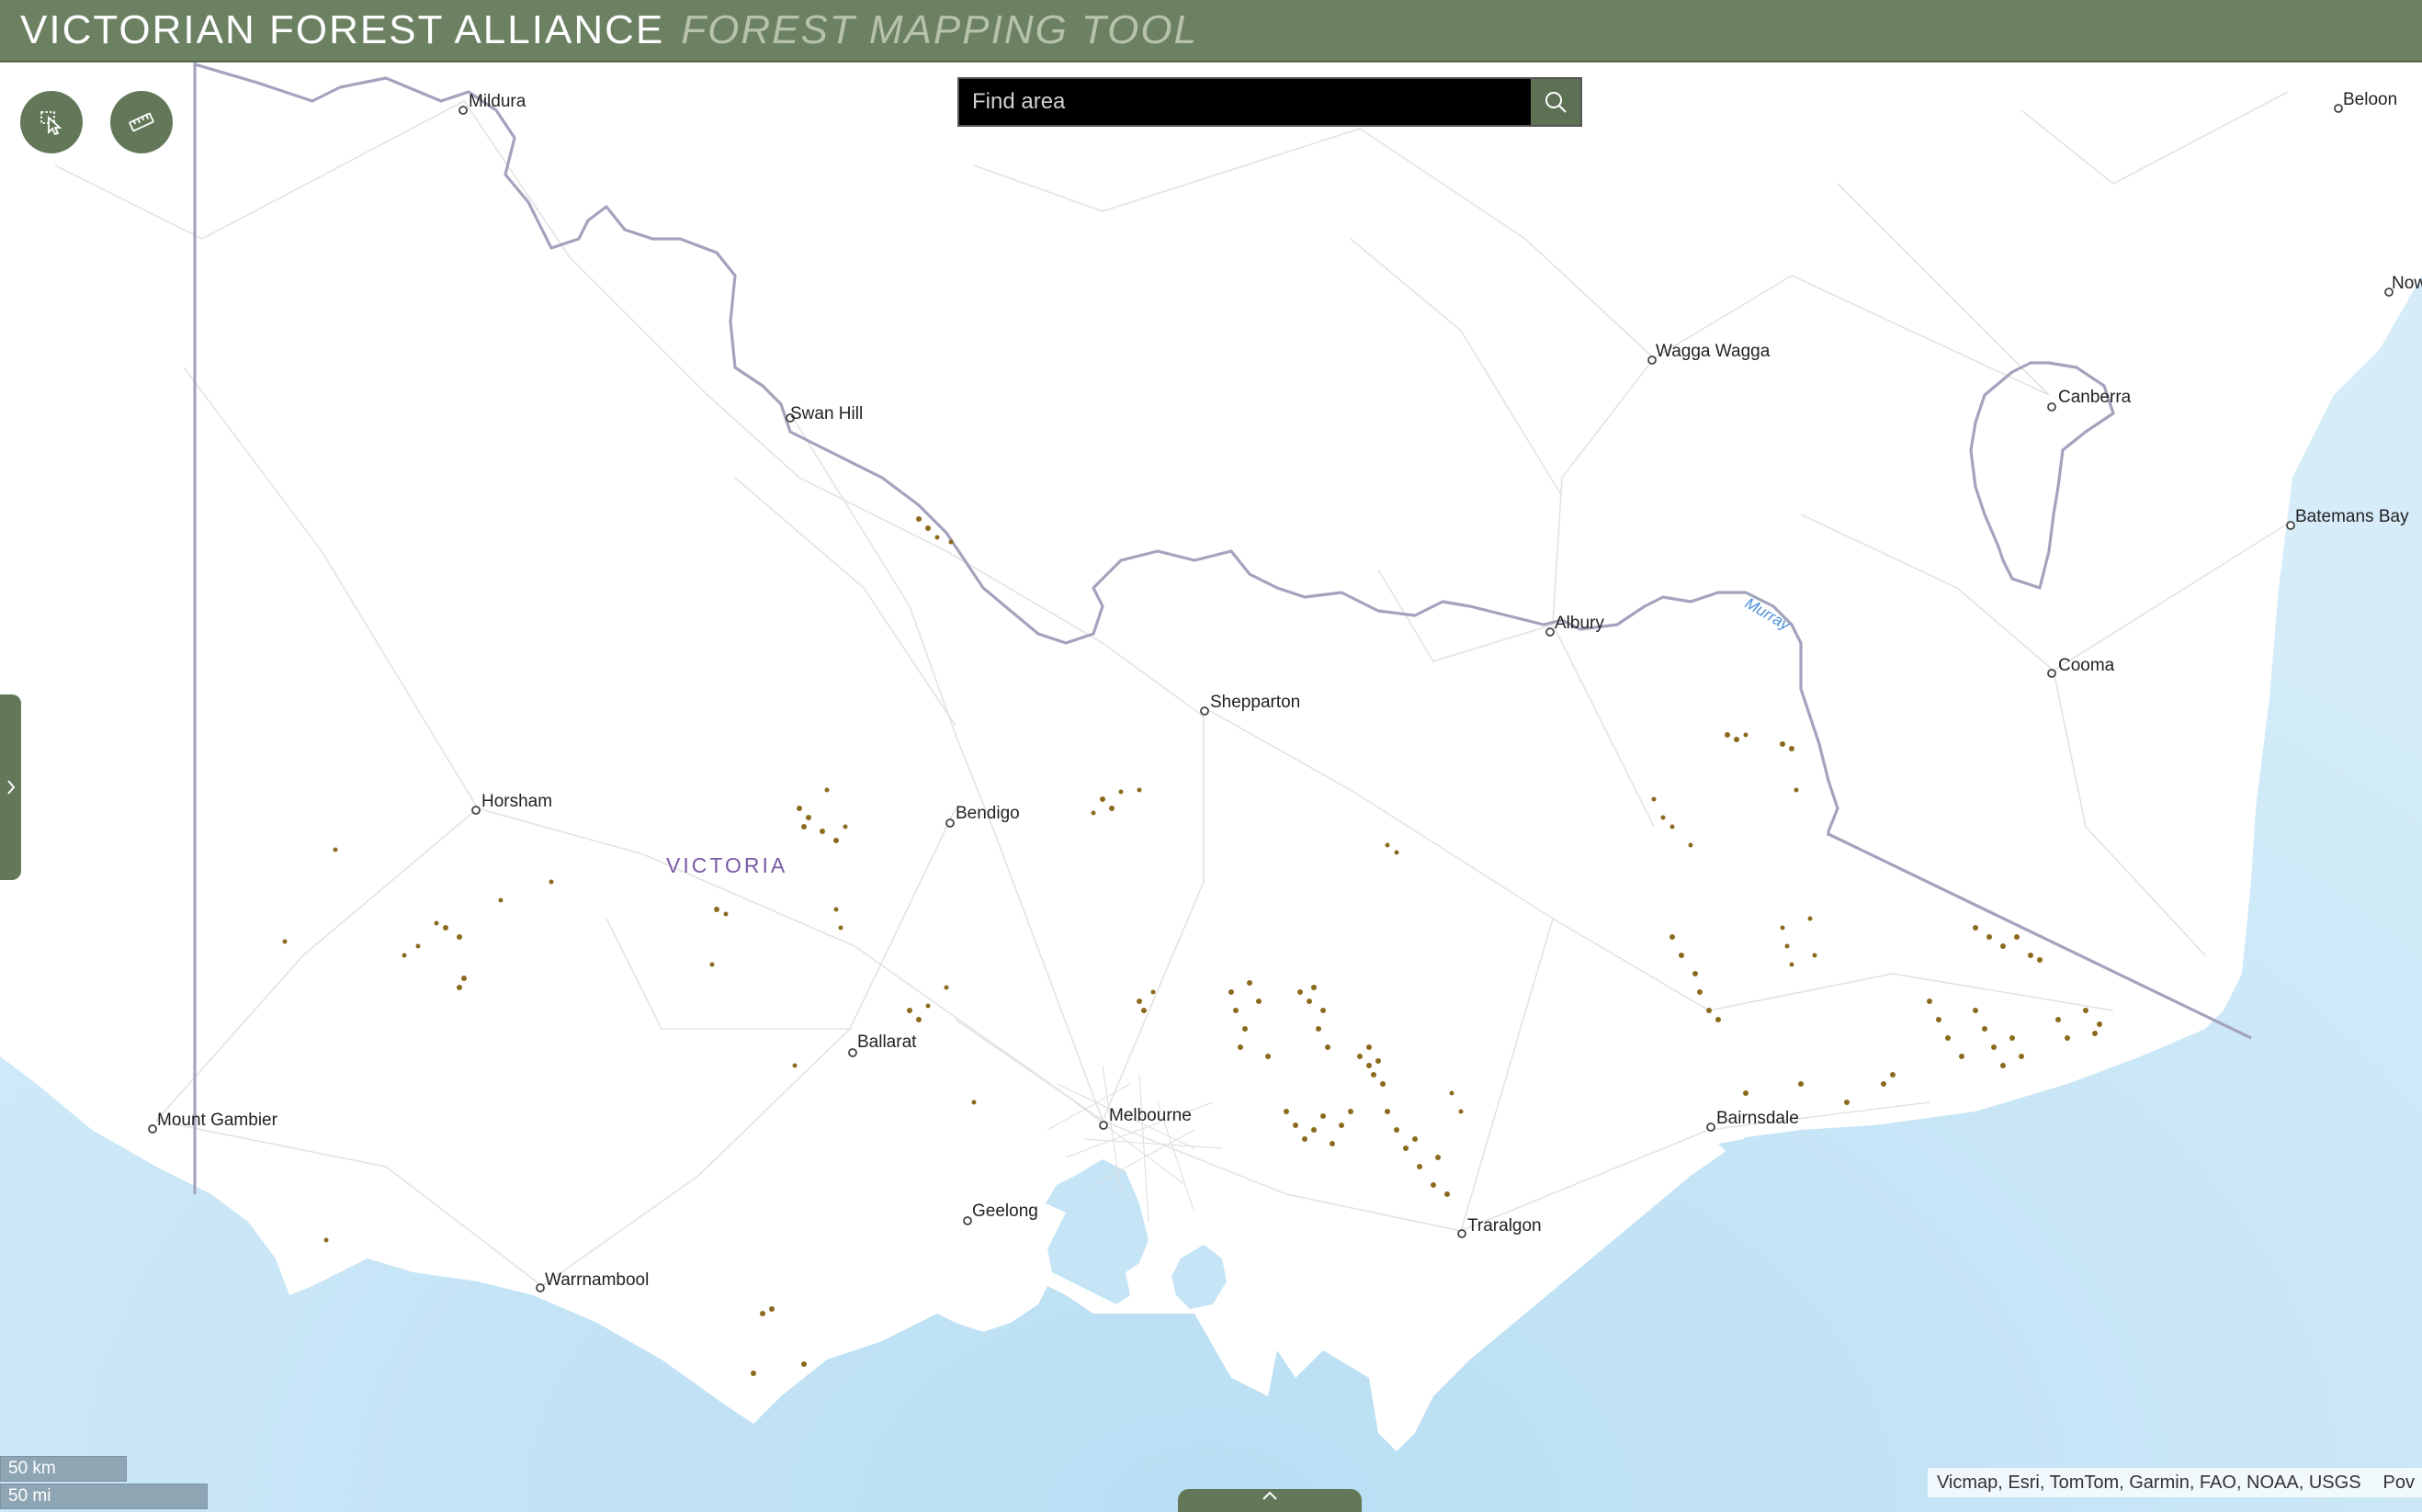 Image resolution: width=2422 pixels, height=1512 pixels. I want to click on chevron-right-icon, so click(10, 787).